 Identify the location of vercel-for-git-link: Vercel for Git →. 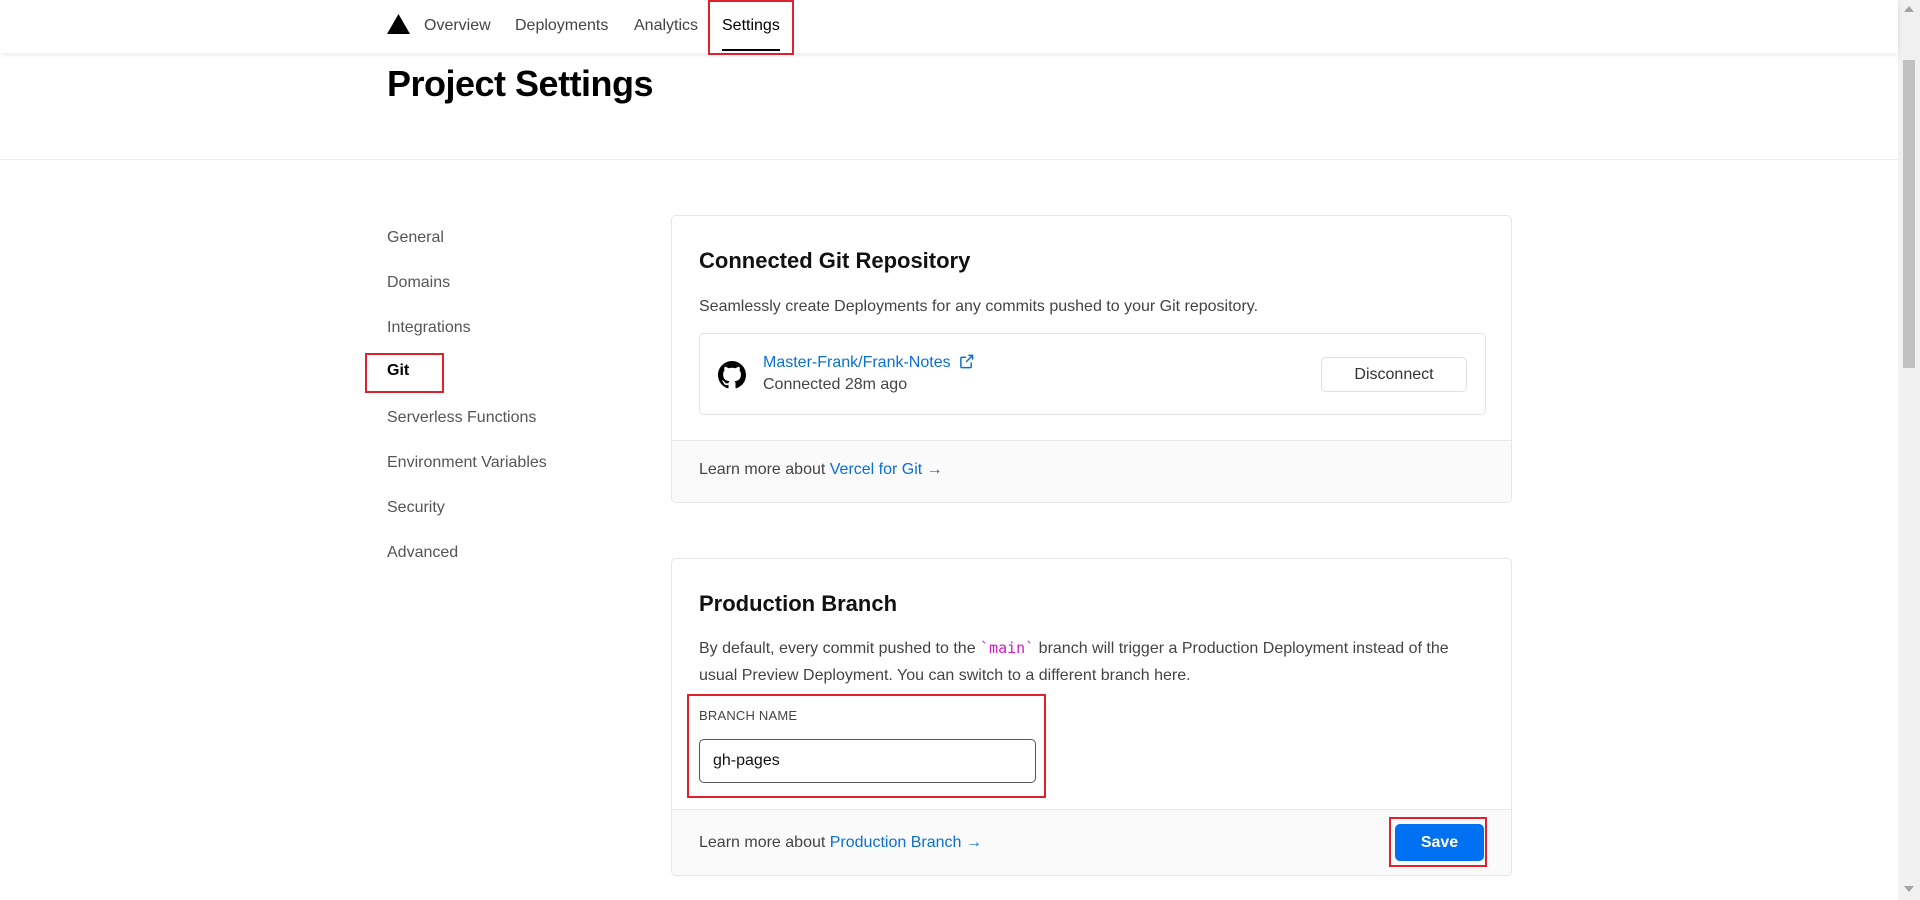
(886, 469).